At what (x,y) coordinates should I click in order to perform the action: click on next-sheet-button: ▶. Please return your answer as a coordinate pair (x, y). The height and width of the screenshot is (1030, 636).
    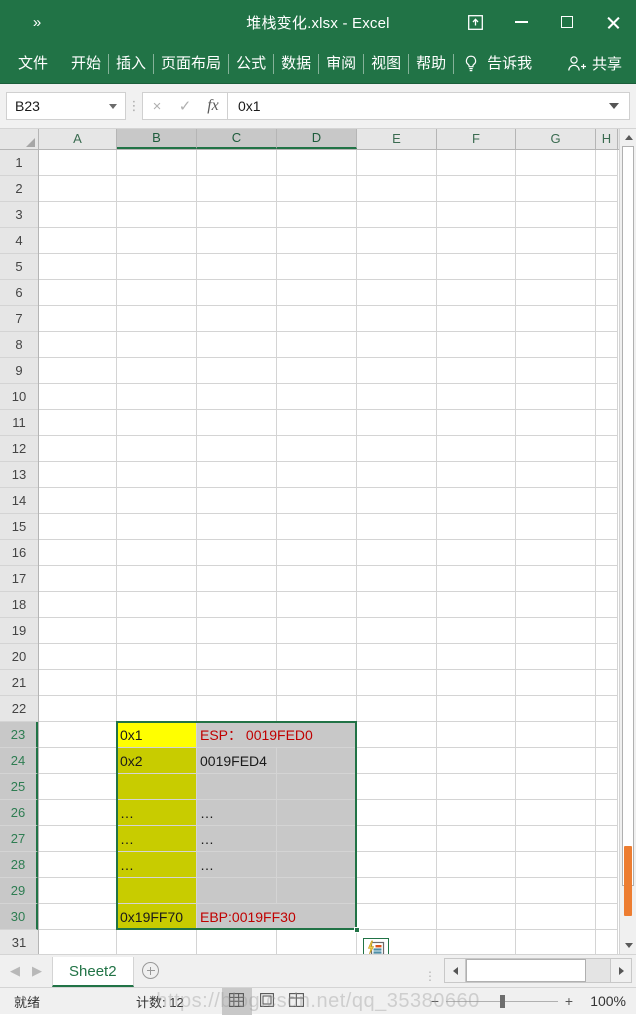
    Looking at the image, I should click on (37, 971).